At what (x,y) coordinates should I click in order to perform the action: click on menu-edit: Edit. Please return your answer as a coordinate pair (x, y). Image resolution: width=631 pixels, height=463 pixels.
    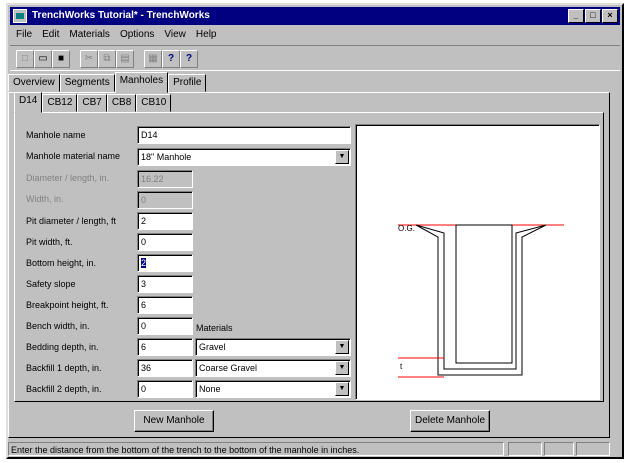
    Looking at the image, I should click on (50, 35).